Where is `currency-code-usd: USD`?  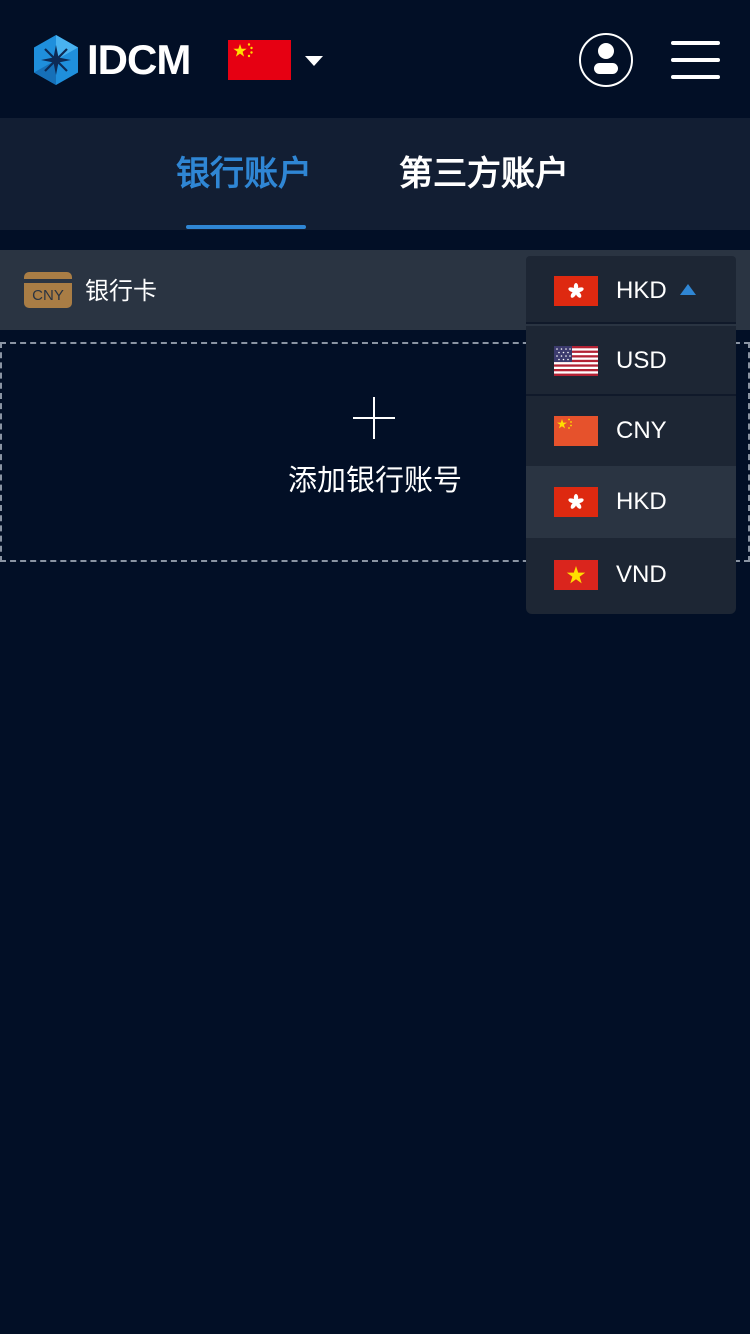
currency-code-usd: USD is located at coordinates (641, 360).